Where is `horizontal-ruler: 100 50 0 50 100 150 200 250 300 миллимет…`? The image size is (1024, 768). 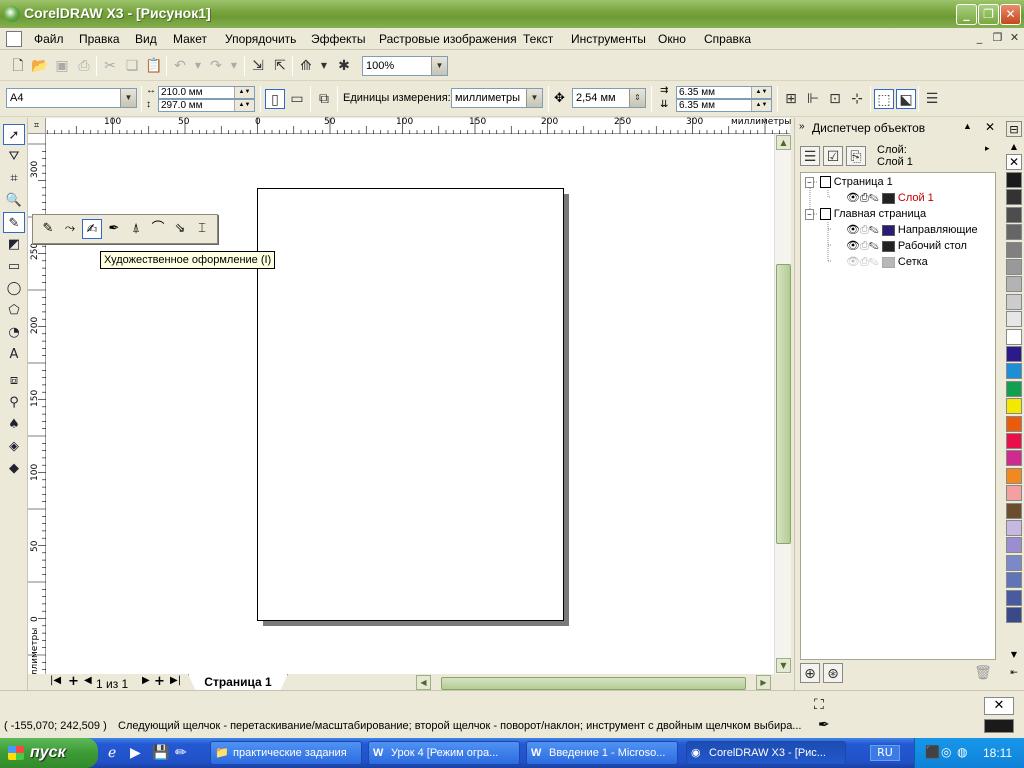
horizontal-ruler: 100 50 0 50 100 150 200 250 300 миллимет… is located at coordinates (409, 125).